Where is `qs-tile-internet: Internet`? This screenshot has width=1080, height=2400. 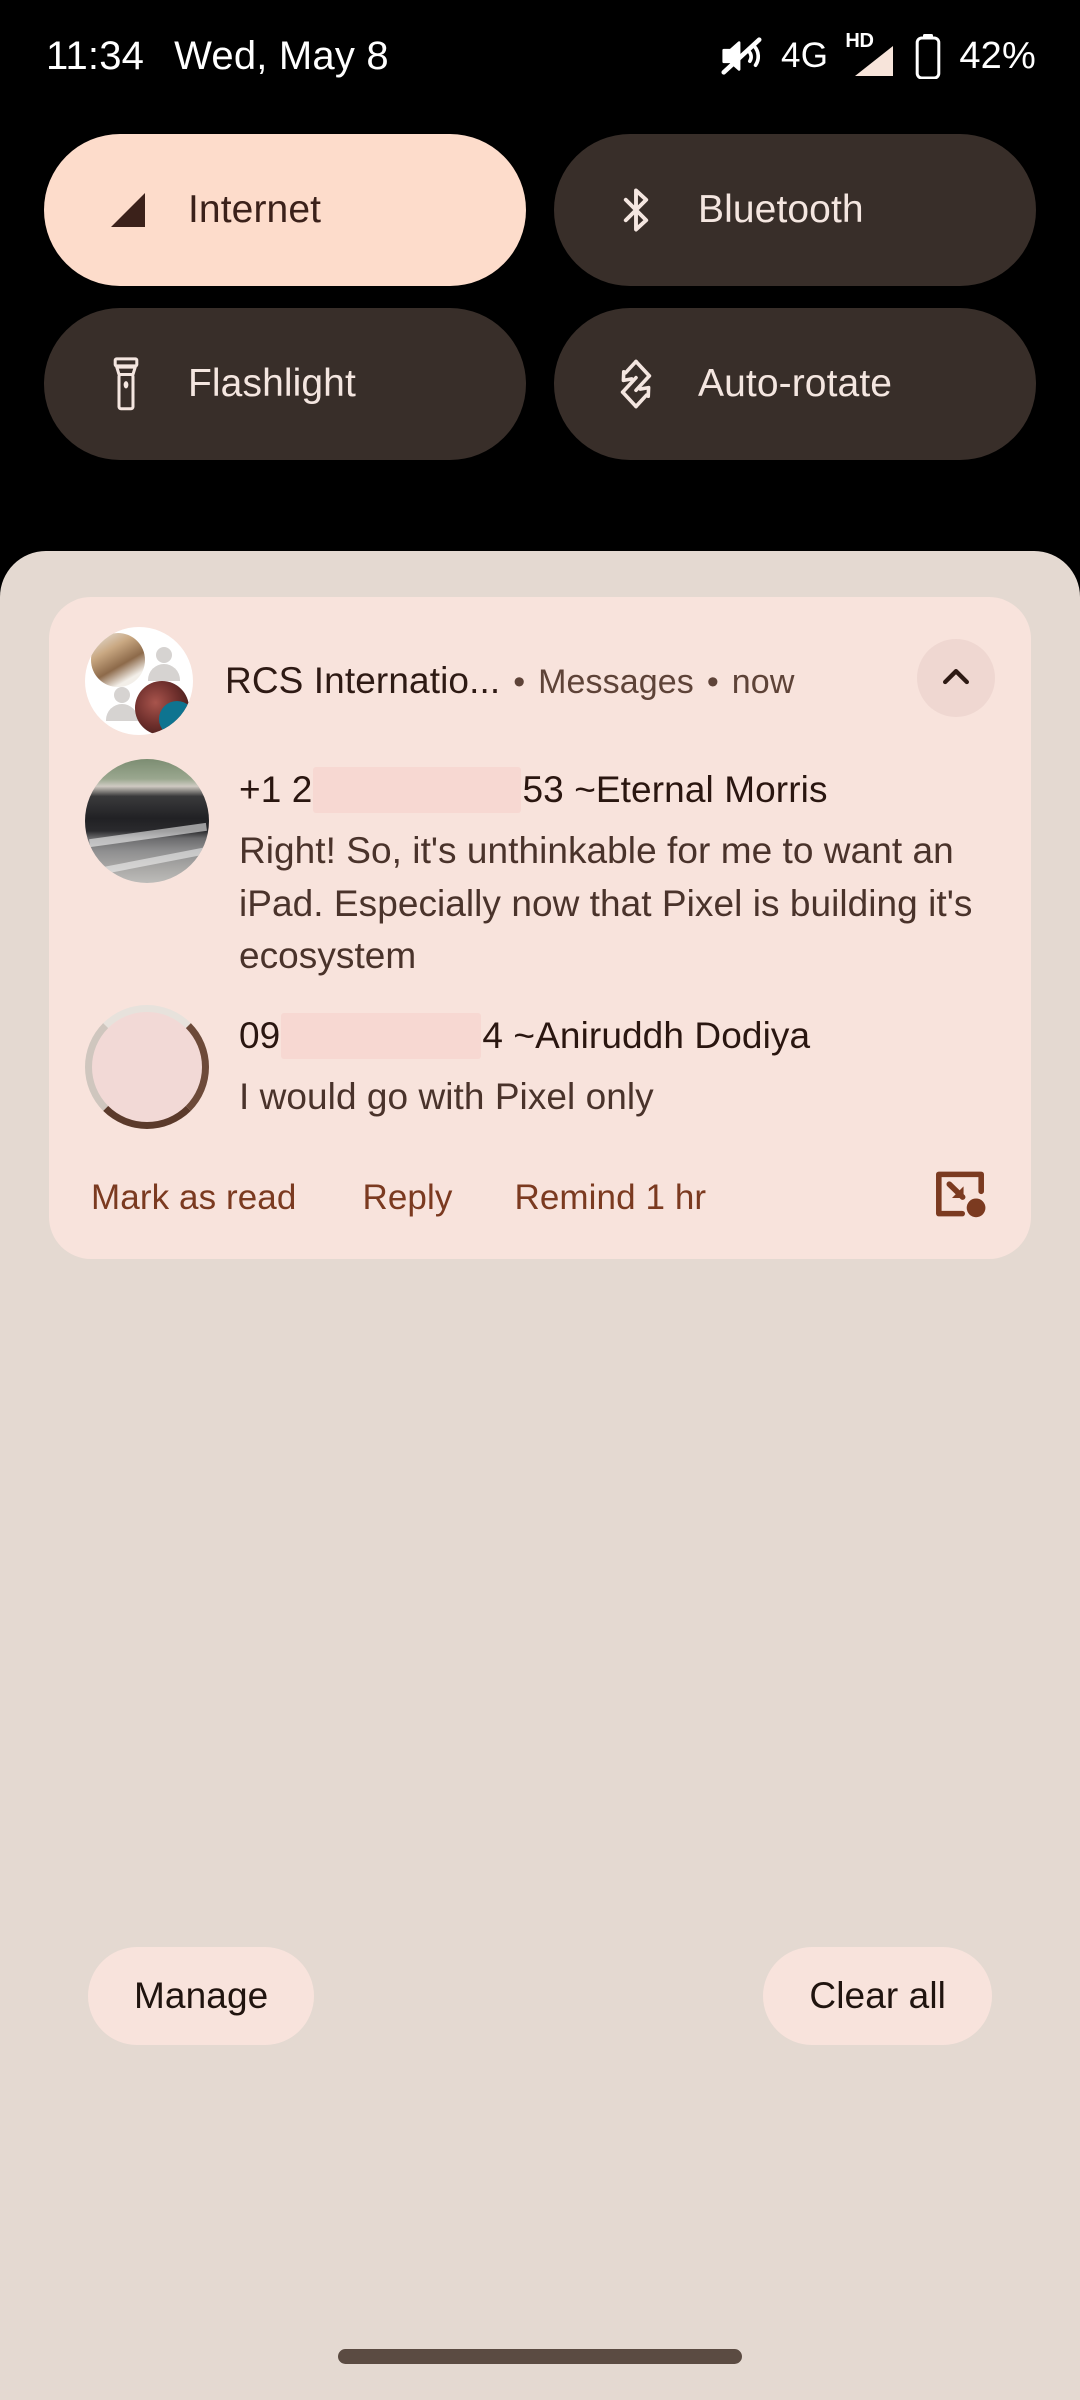
qs-tile-internet: Internet is located at coordinates (285, 210).